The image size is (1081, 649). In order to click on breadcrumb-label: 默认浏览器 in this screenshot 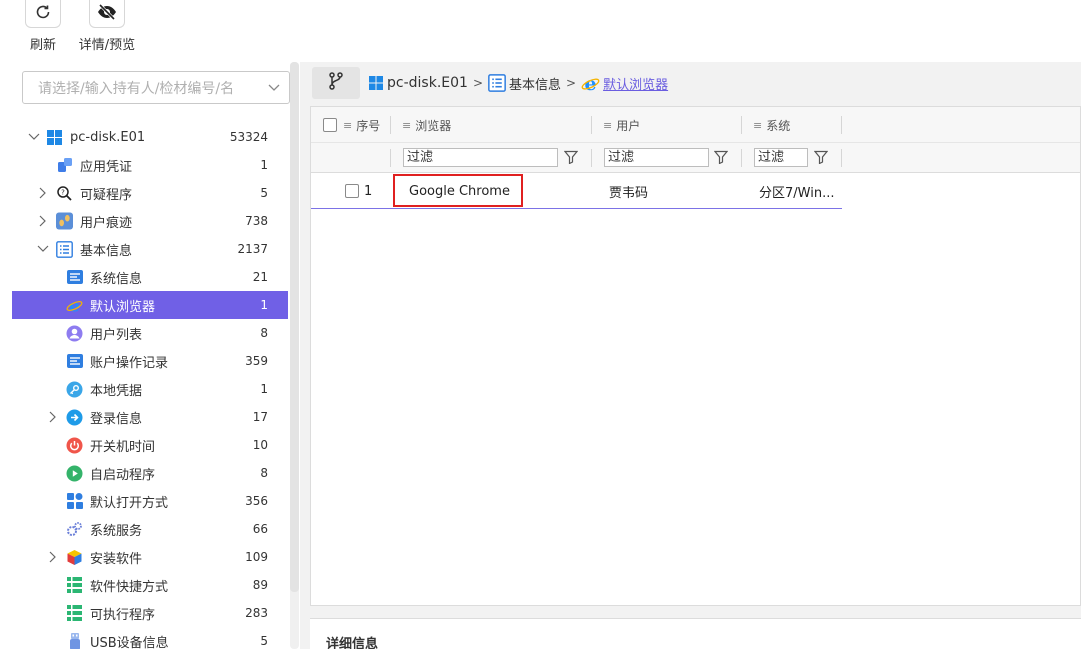, I will do `click(636, 85)`.